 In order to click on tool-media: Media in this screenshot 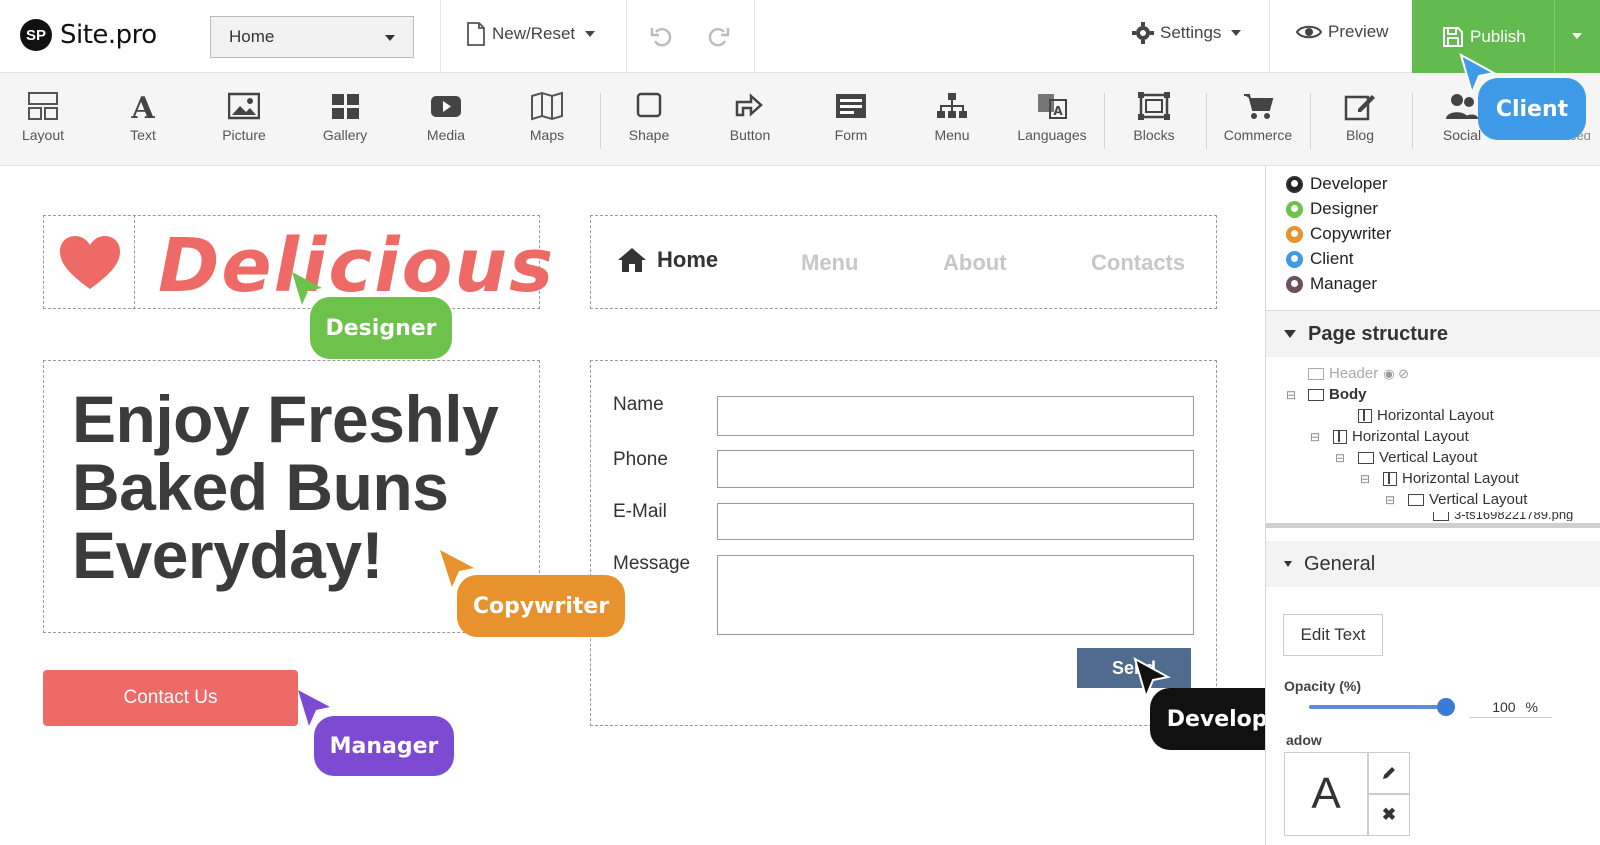, I will do `click(446, 117)`.